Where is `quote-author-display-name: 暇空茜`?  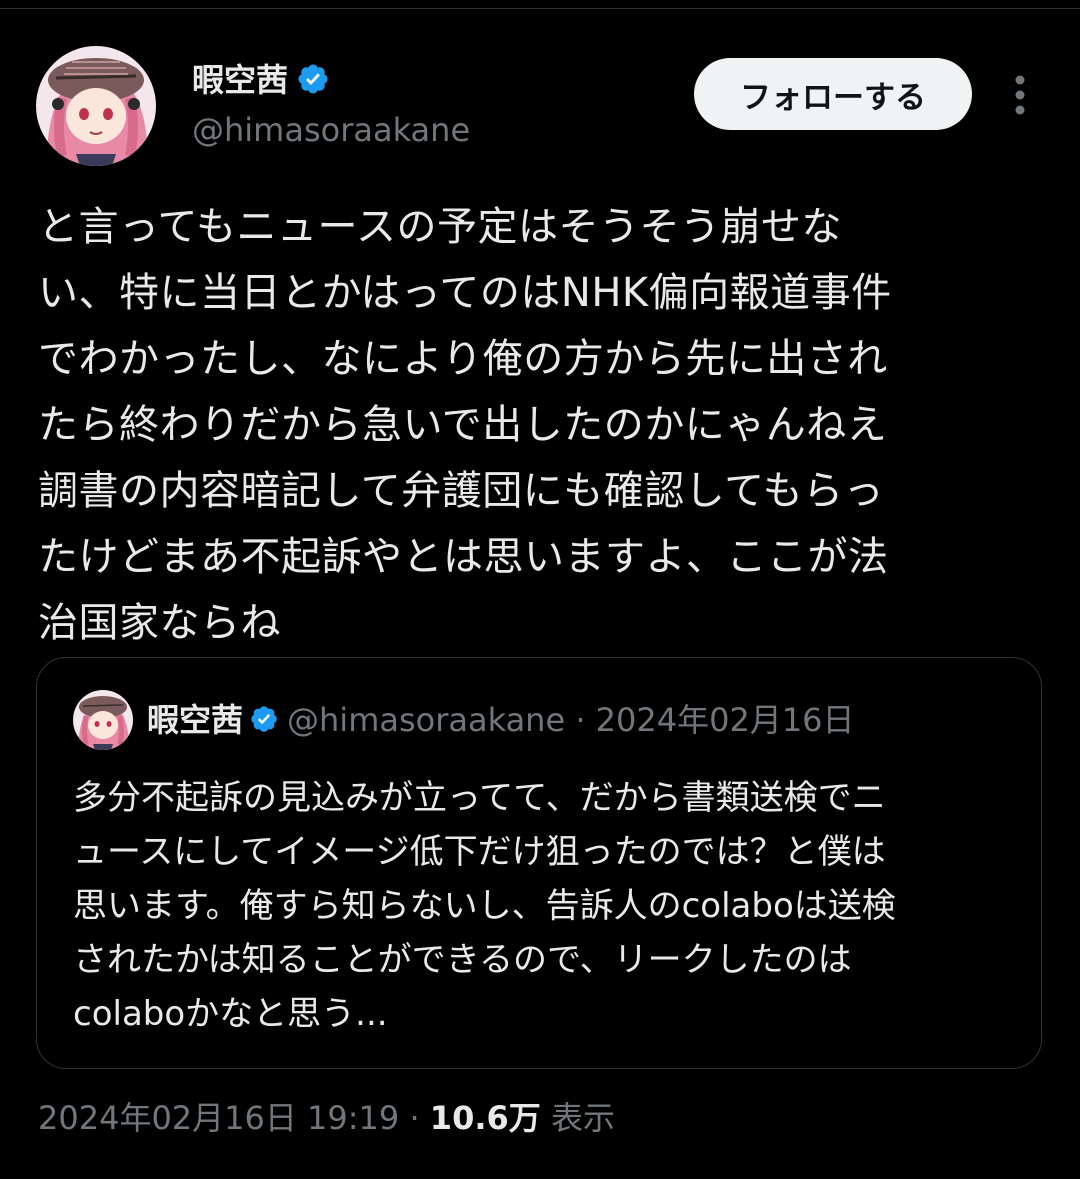
quote-author-display-name: 暇空茜 is located at coordinates (195, 720).